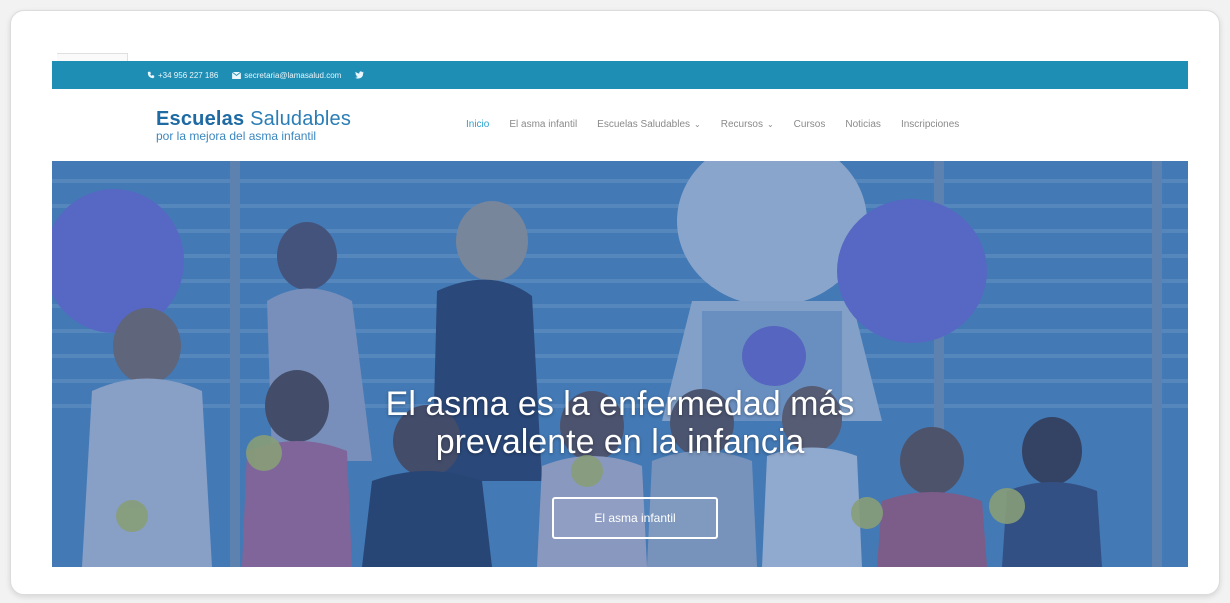 The height and width of the screenshot is (603, 1230). What do you see at coordinates (620, 404) in the screenshot?
I see `hero-title-line-1: El asma es la enfermedad más` at bounding box center [620, 404].